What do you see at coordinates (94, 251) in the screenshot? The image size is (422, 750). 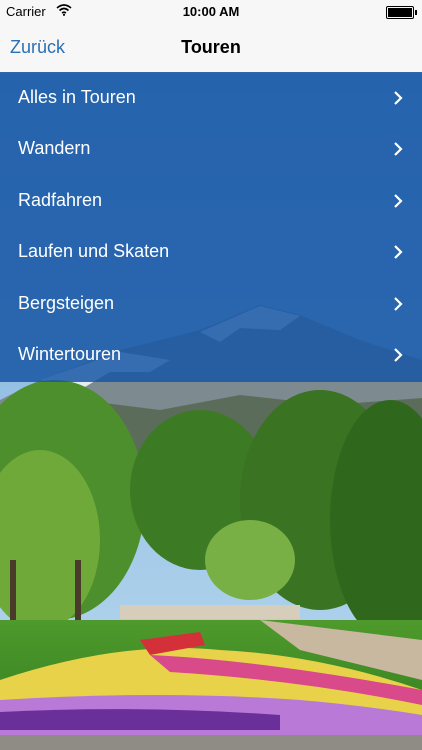 I see `menu-item-label: Laufen und Skaten` at bounding box center [94, 251].